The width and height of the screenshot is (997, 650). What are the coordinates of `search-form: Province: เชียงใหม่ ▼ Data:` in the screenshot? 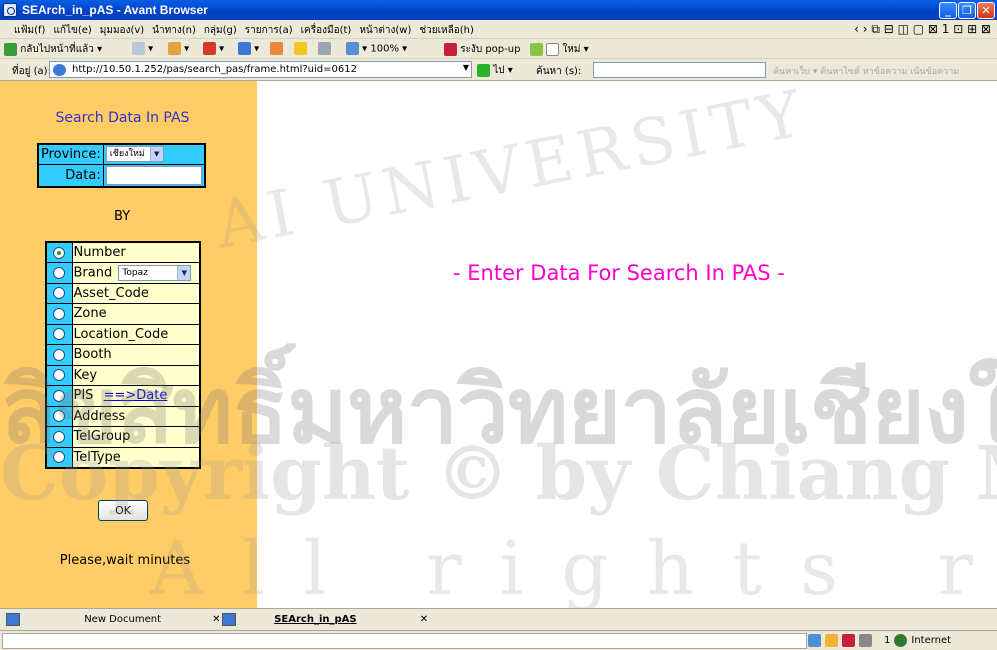 It's located at (121, 165).